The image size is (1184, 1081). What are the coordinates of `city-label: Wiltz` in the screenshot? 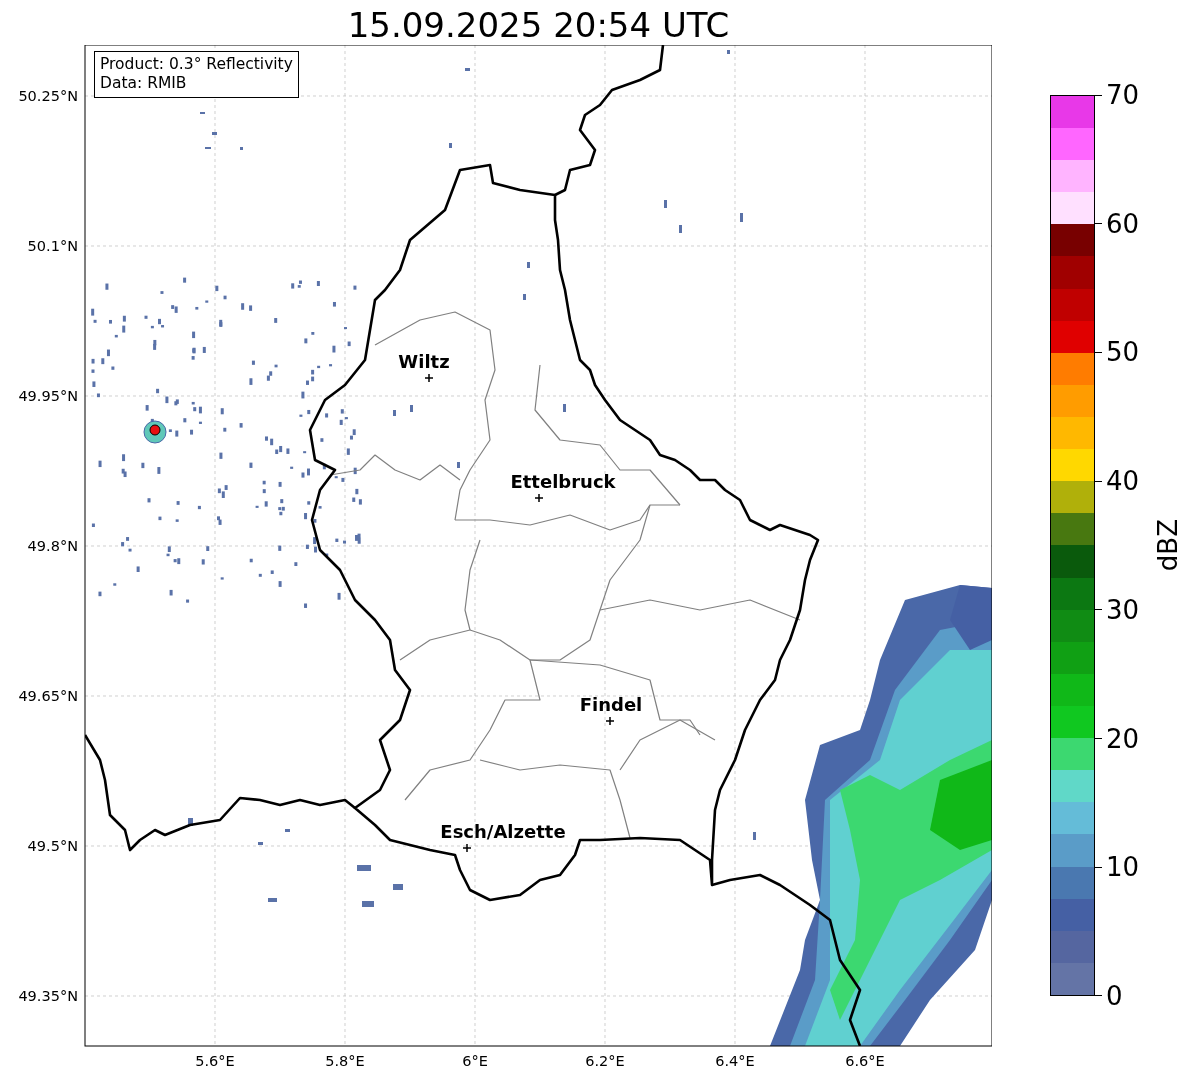 It's located at (424, 361).